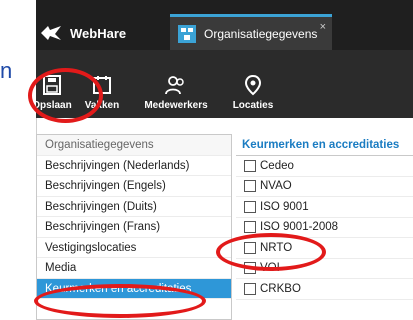 Image resolution: width=413 pixels, height=320 pixels. Describe the element at coordinates (324, 187) in the screenshot. I see `checkbox-row: NVAO` at that location.